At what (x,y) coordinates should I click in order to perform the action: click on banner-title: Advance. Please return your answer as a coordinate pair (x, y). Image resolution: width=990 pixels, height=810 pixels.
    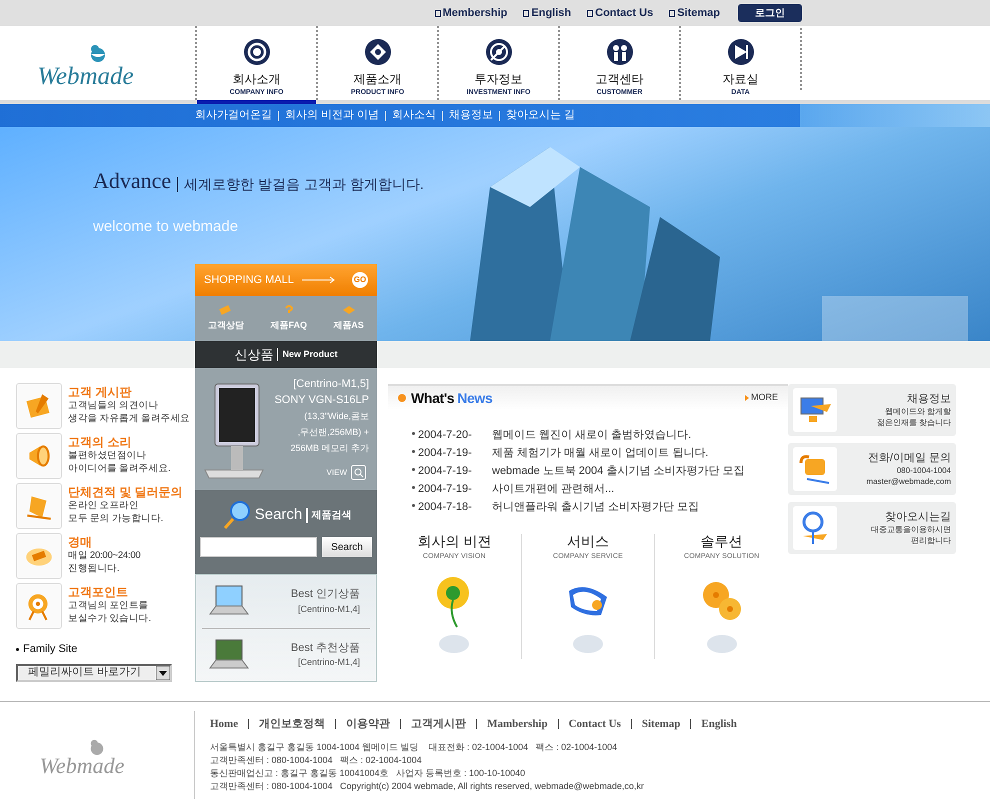
    Looking at the image, I should click on (132, 181).